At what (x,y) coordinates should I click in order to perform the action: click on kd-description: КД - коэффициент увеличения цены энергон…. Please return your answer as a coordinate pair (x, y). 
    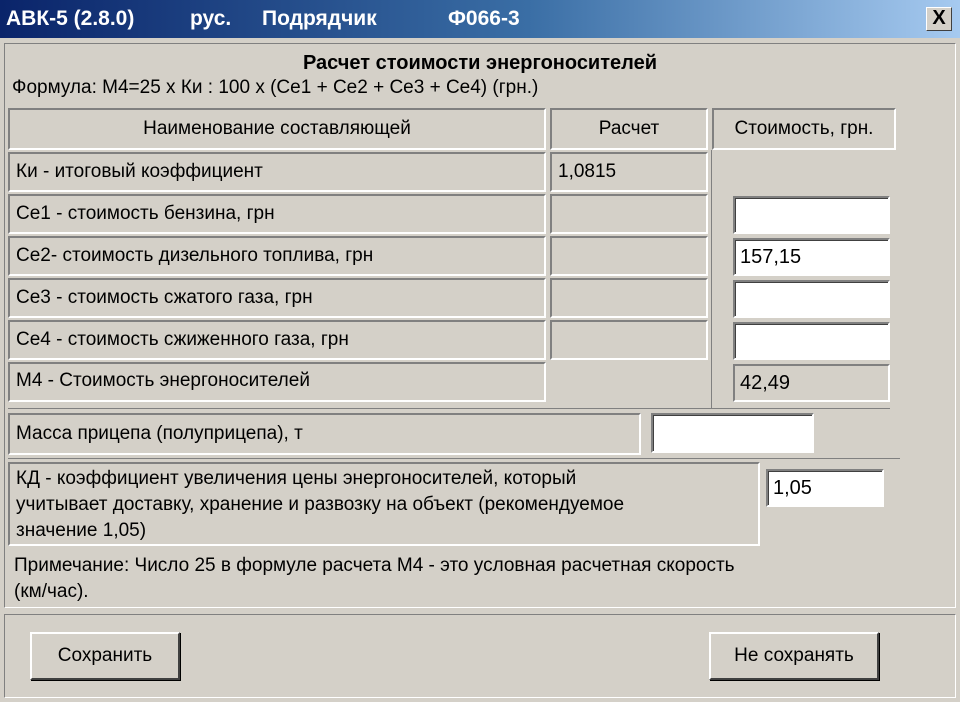
    Looking at the image, I should click on (384, 504).